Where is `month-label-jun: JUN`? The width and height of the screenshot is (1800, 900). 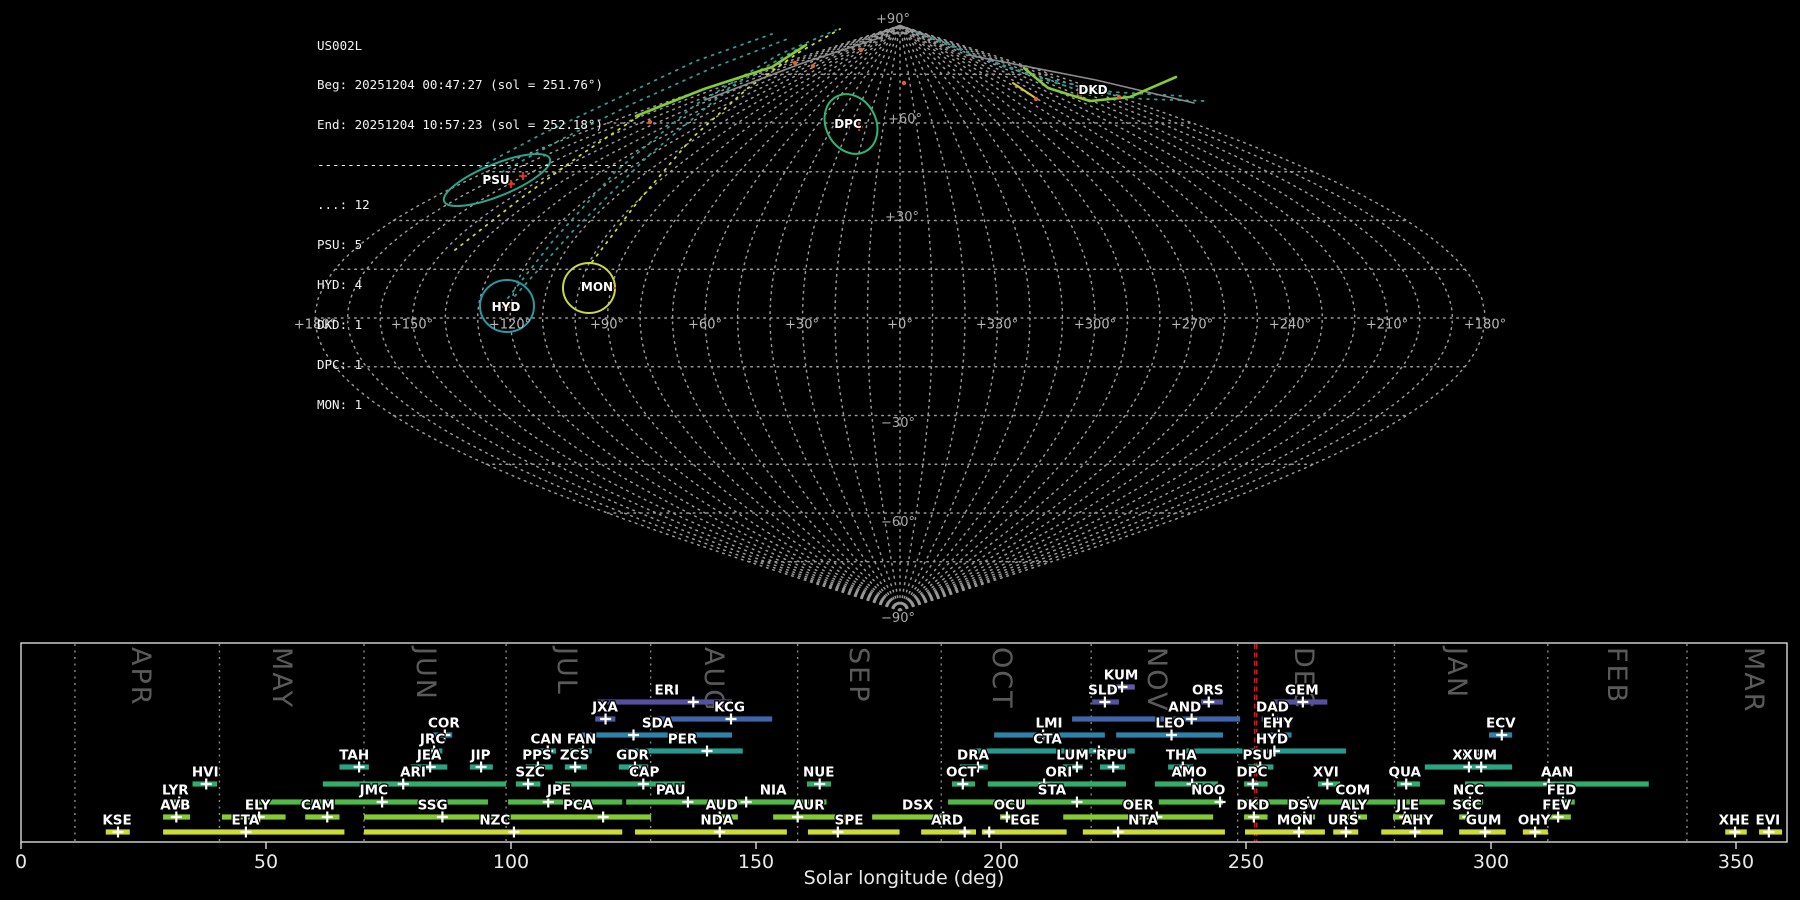
month-label-jun: JUN is located at coordinates (425, 673).